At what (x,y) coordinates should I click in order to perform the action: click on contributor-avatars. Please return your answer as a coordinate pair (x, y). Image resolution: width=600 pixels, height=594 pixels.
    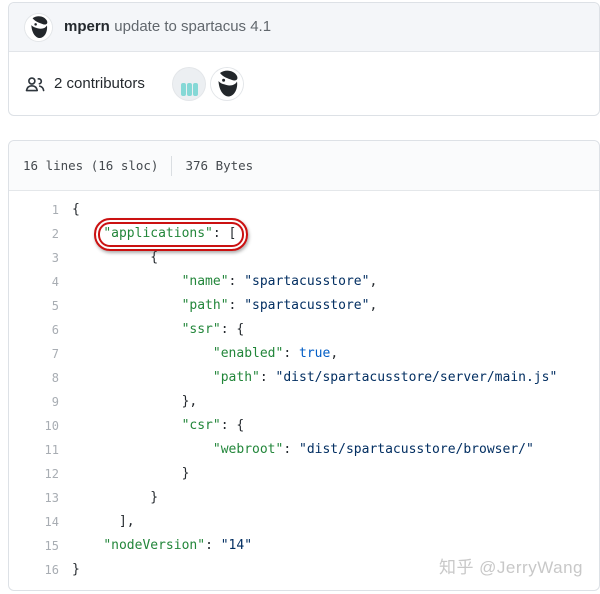
    Looking at the image, I should click on (207, 83).